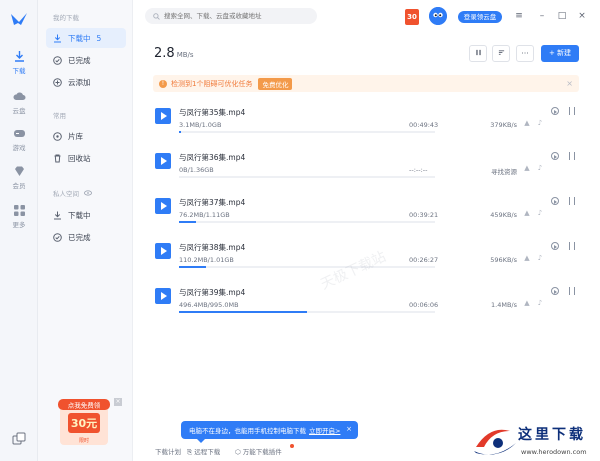  What do you see at coordinates (84, 440) in the screenshot?
I see `promo-line2: 限时` at bounding box center [84, 440].